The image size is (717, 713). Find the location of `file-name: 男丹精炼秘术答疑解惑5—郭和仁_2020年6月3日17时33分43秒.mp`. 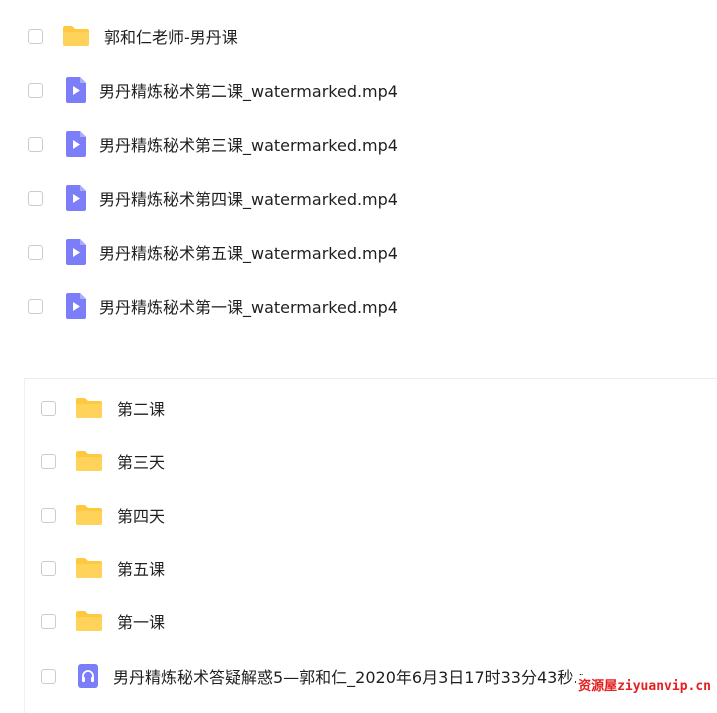

file-name: 男丹精炼秘术答疑解惑5—郭和仁_2020年6月3日17时33分43秒.mp is located at coordinates (348, 677).